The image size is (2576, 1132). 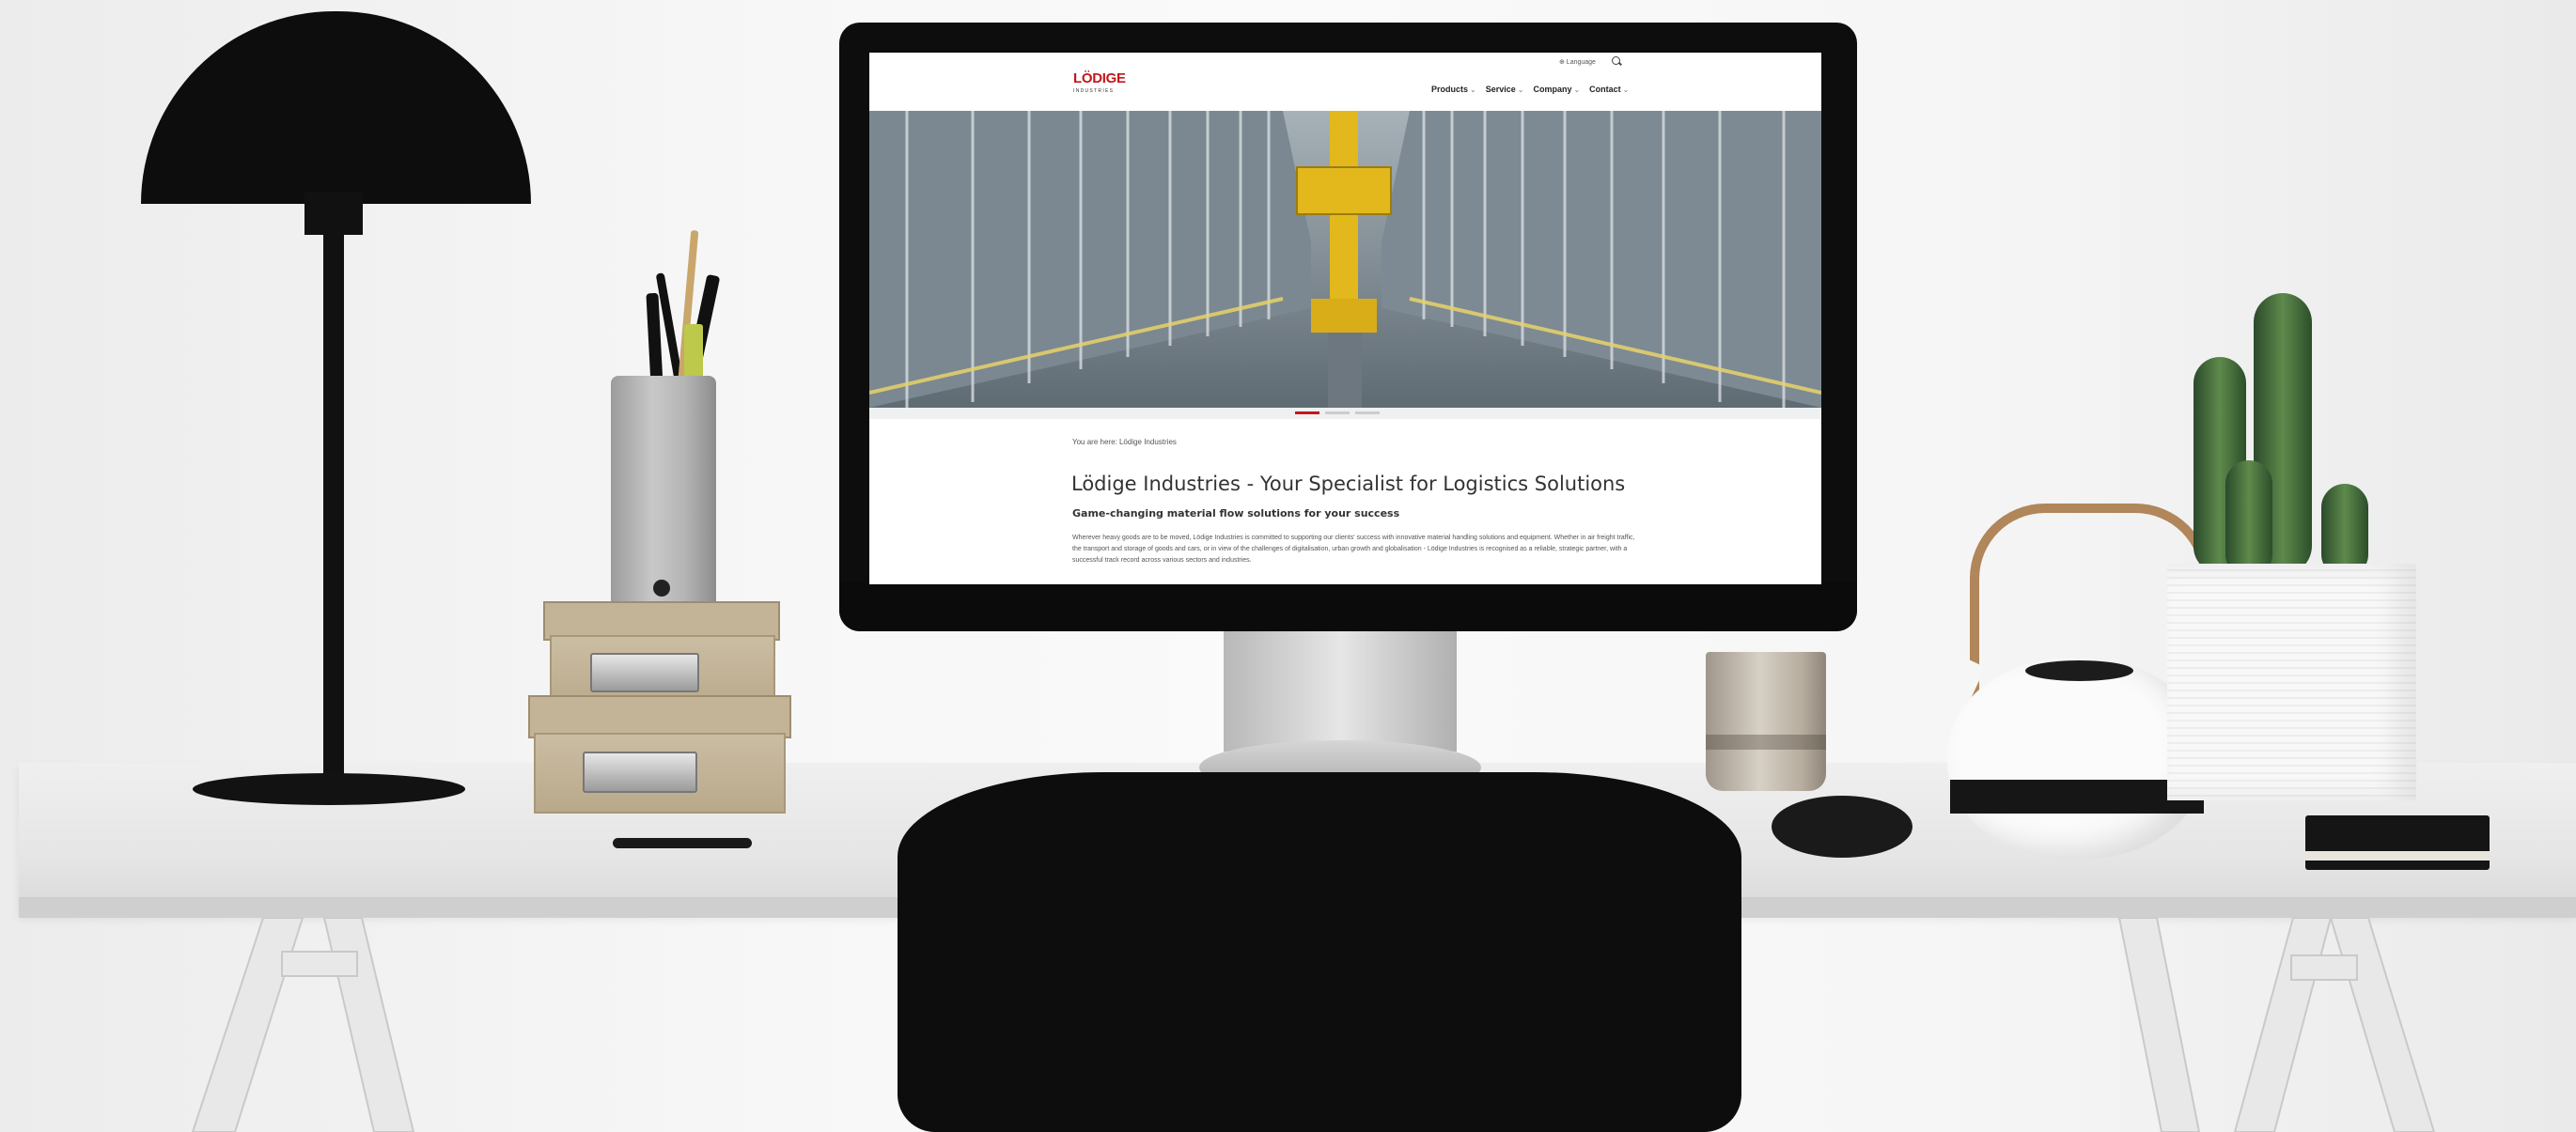 I want to click on hero-warehouse-image, so click(x=1345, y=259).